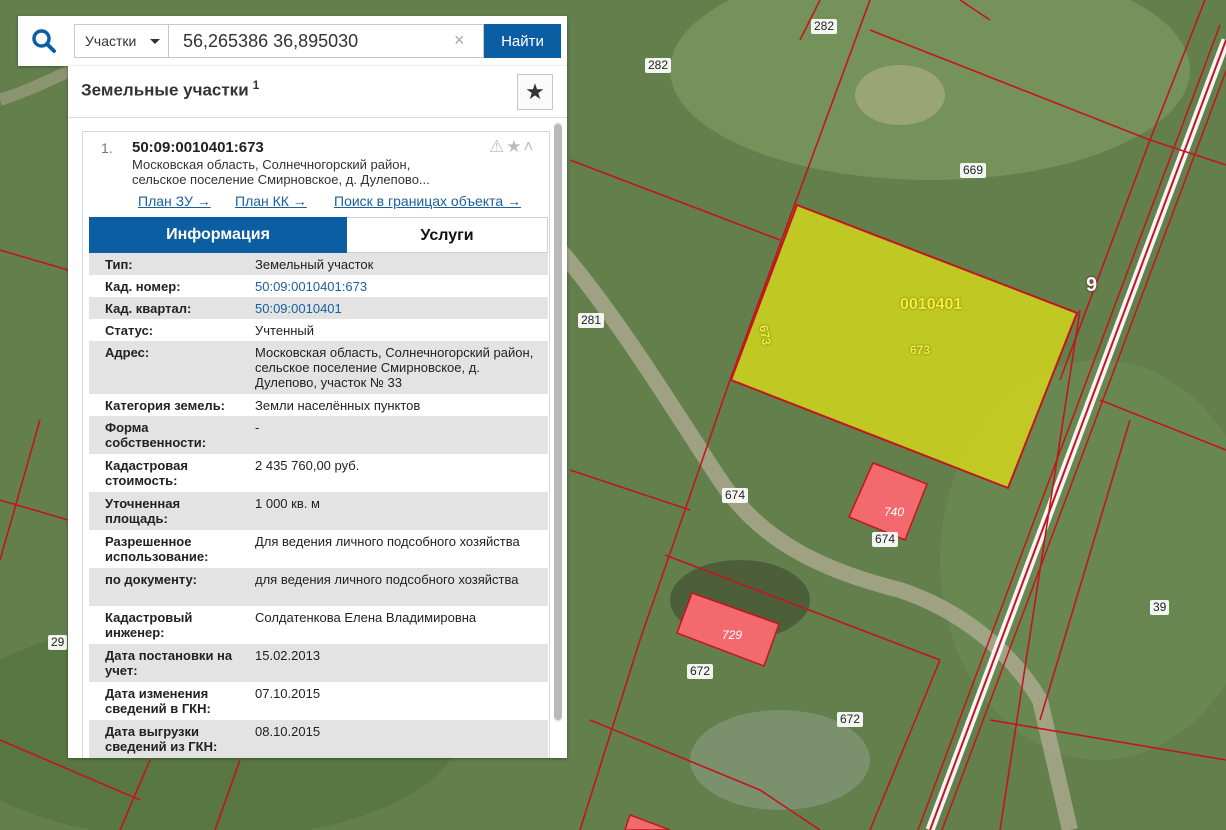 The image size is (1226, 830). I want to click on info-row: Кад. квартал: 50:09:0010401, so click(318, 308).